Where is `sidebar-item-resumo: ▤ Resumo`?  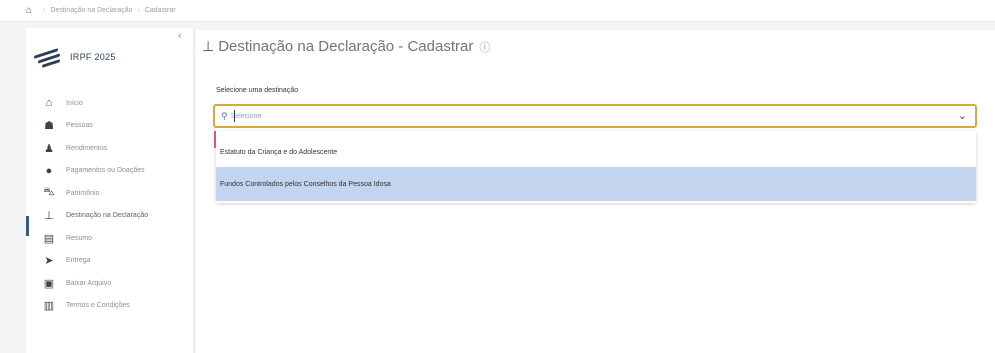 sidebar-item-resumo: ▤ Resumo is located at coordinates (117, 238).